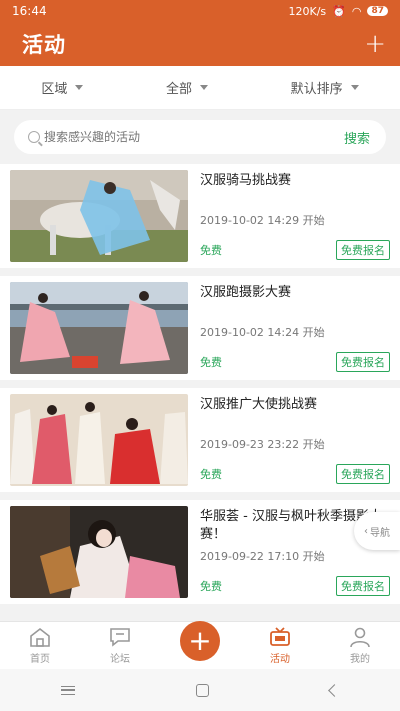  I want to click on activity-card: 汉服骑马挑战赛 2019-10-02 14:29 开始 免费 免费报名, so click(200, 216).